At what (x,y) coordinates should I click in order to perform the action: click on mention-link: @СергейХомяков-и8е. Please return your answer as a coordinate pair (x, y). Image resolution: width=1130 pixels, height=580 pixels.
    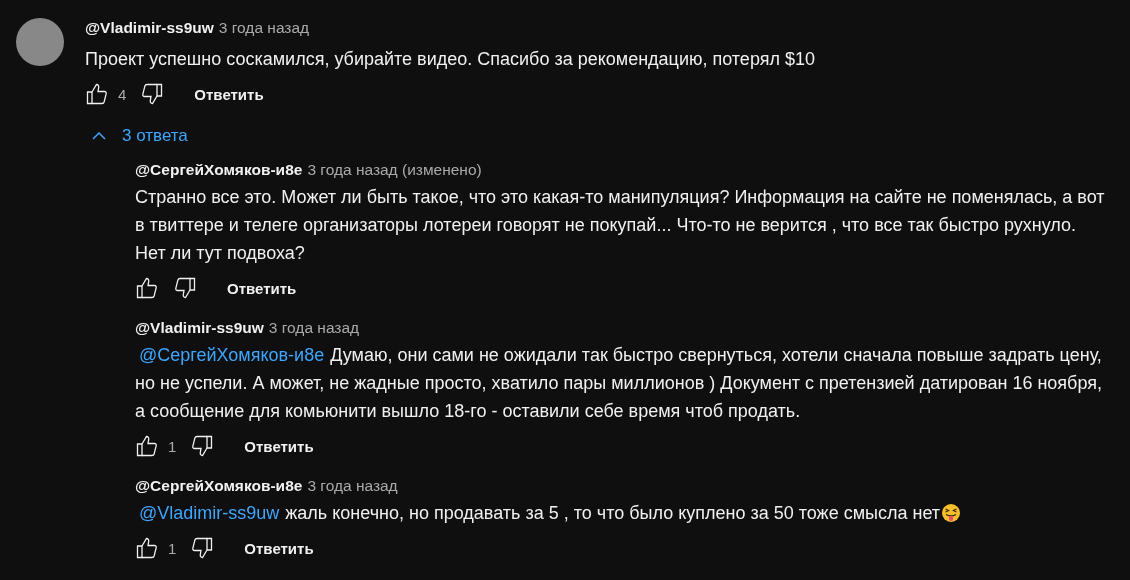
    Looking at the image, I should click on (232, 355).